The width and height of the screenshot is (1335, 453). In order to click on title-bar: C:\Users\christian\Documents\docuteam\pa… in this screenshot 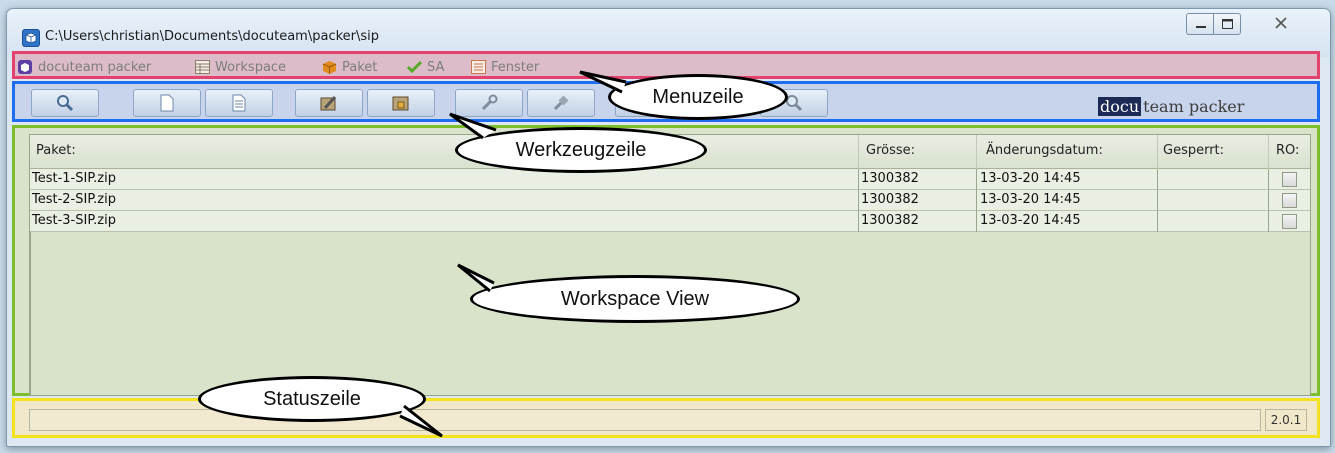, I will do `click(668, 33)`.